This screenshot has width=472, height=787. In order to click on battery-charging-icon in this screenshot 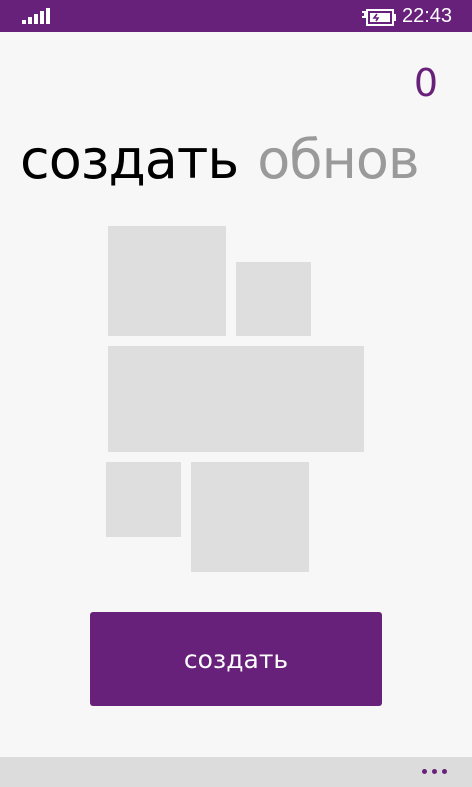, I will do `click(379, 17)`.